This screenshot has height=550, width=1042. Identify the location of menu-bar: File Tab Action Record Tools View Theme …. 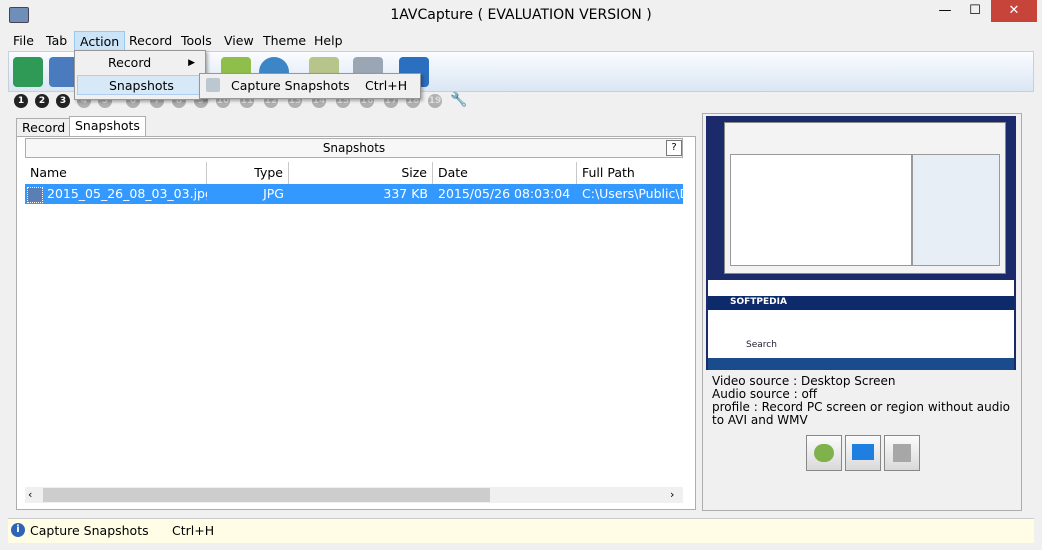
(521, 41).